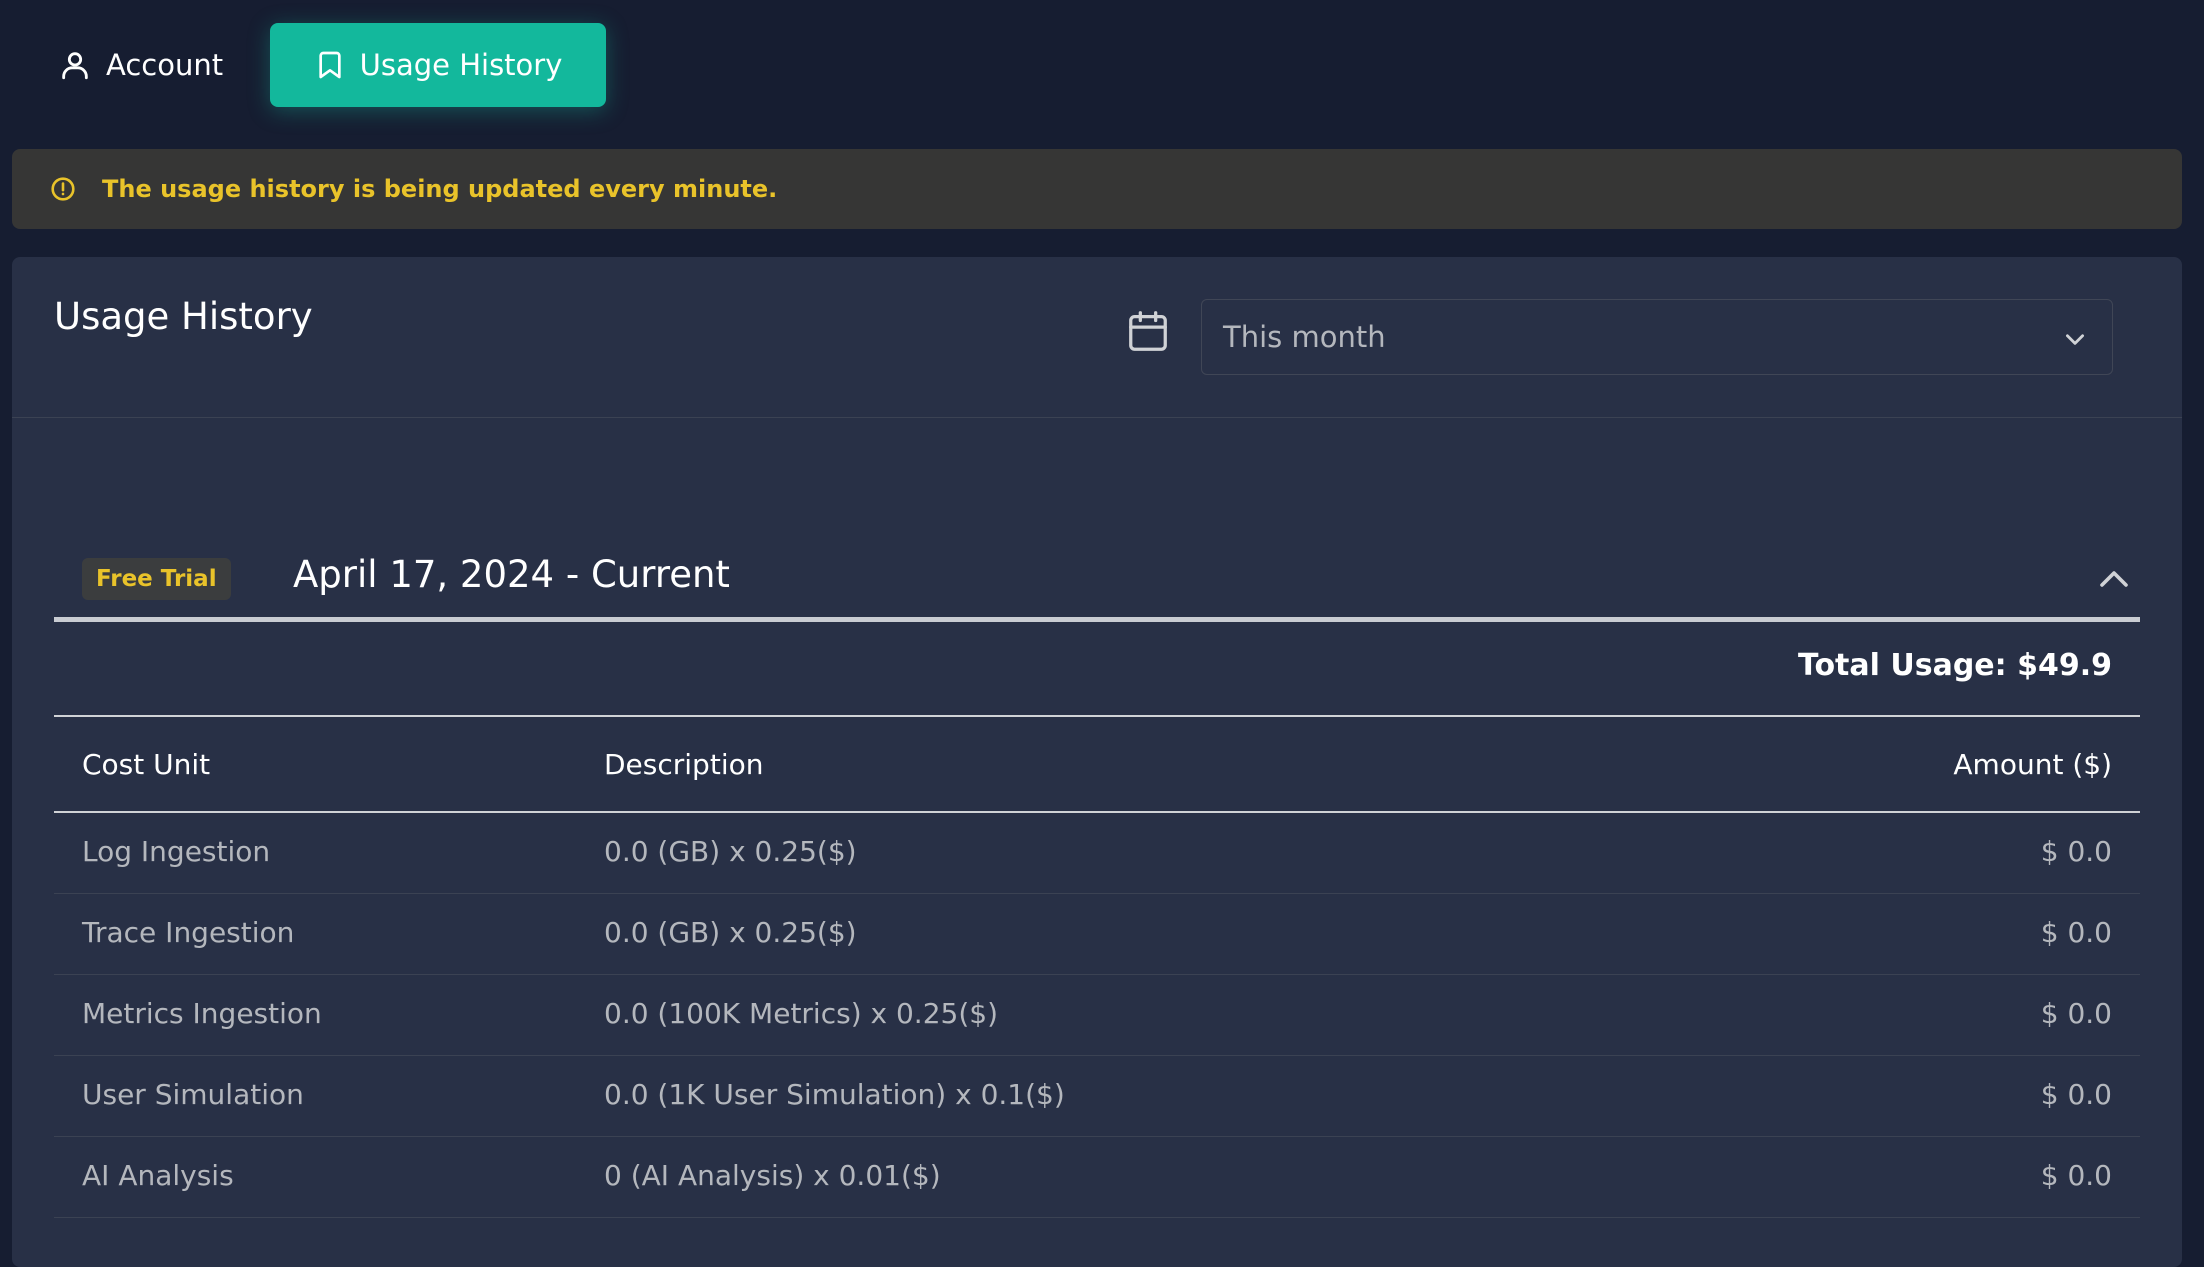  Describe the element at coordinates (1102, 74) in the screenshot. I see `tab-bar: Account Usage History` at that location.